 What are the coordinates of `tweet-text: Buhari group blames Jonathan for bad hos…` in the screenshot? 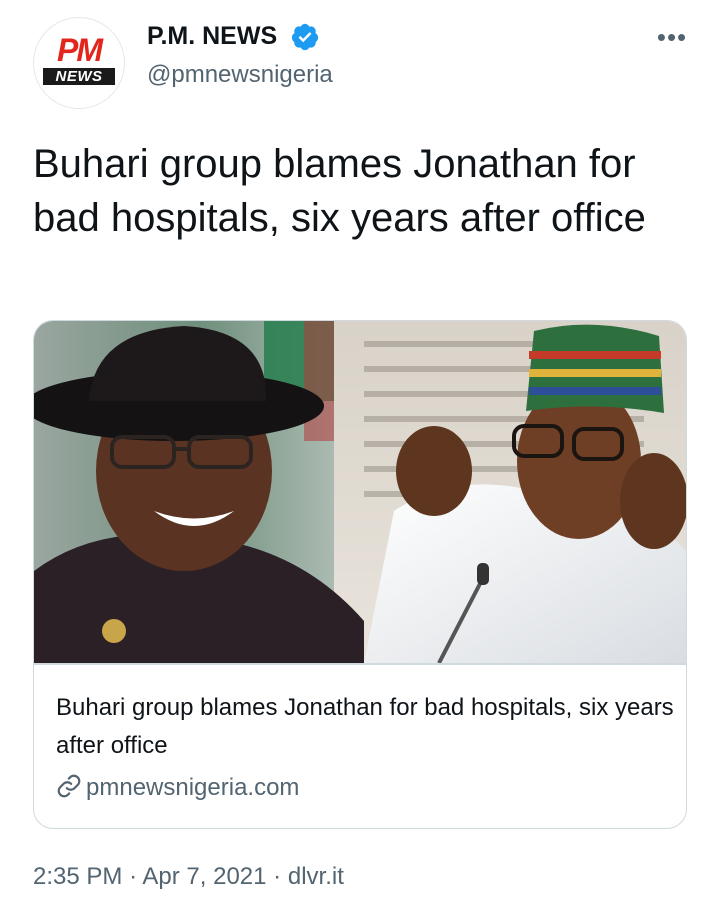 It's located at (339, 191).